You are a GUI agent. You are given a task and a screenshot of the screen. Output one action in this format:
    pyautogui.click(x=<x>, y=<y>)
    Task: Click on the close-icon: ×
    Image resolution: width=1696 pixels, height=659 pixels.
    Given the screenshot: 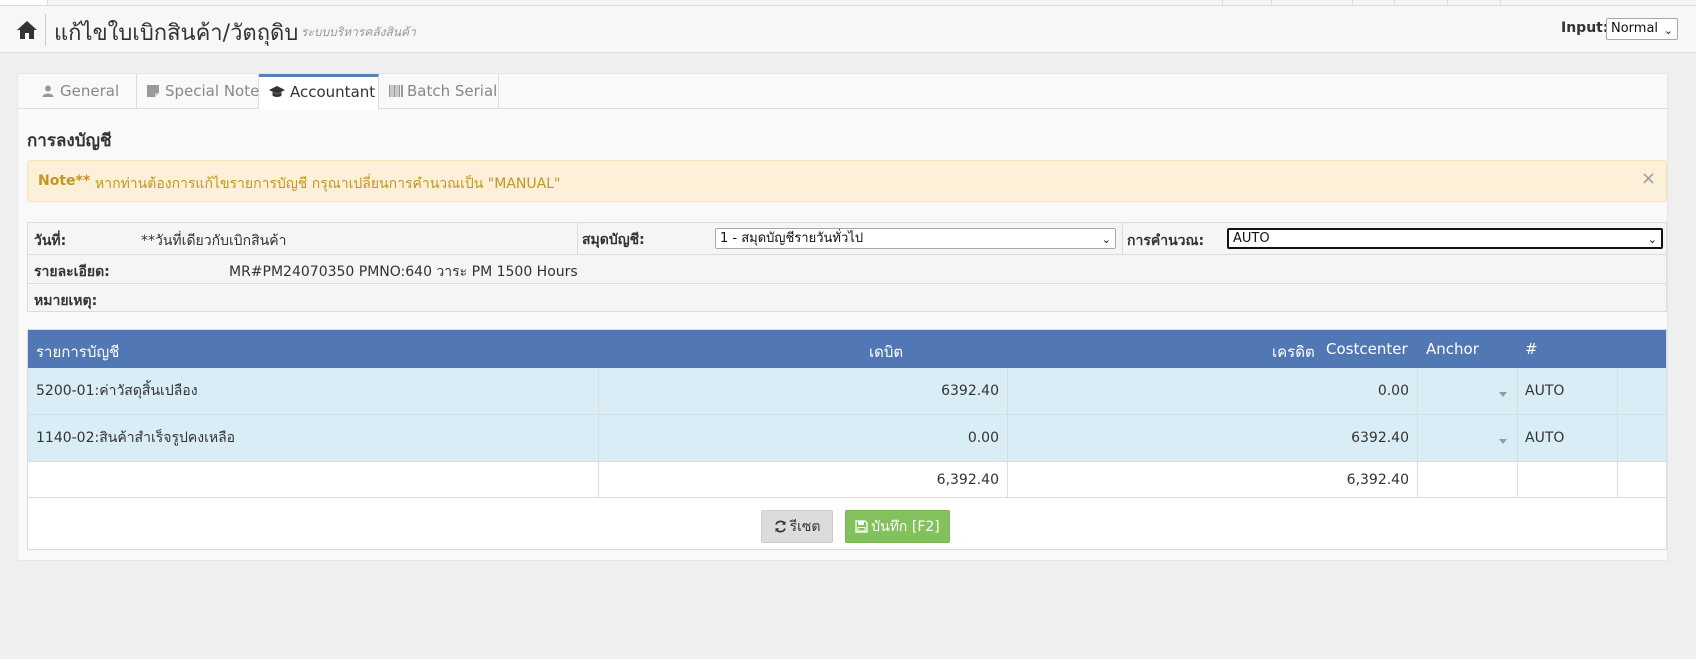 What is the action you would take?
    pyautogui.click(x=1648, y=179)
    